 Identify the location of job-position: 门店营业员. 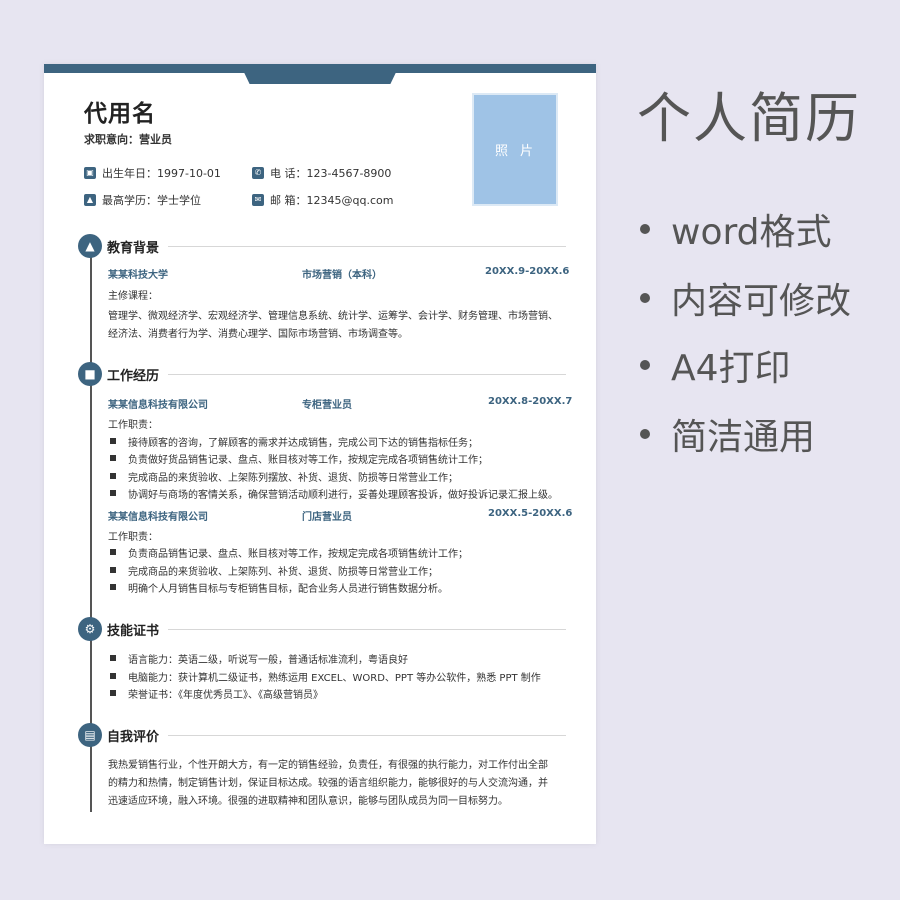
(327, 517).